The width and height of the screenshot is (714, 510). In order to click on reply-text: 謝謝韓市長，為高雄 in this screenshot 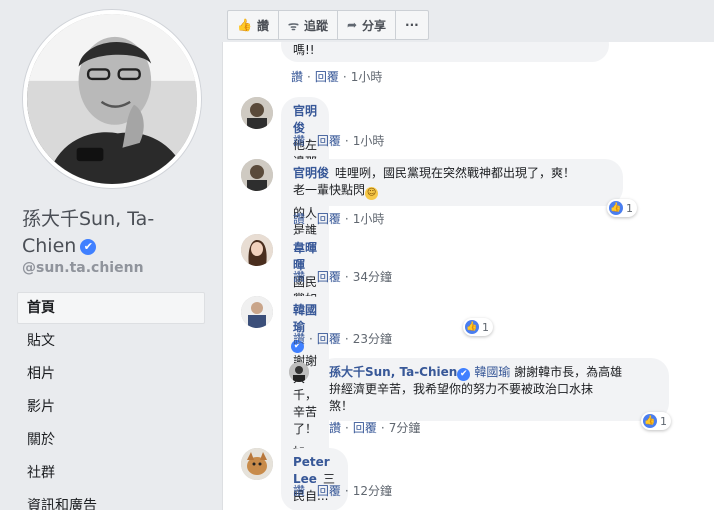, I will do `click(568, 372)`.